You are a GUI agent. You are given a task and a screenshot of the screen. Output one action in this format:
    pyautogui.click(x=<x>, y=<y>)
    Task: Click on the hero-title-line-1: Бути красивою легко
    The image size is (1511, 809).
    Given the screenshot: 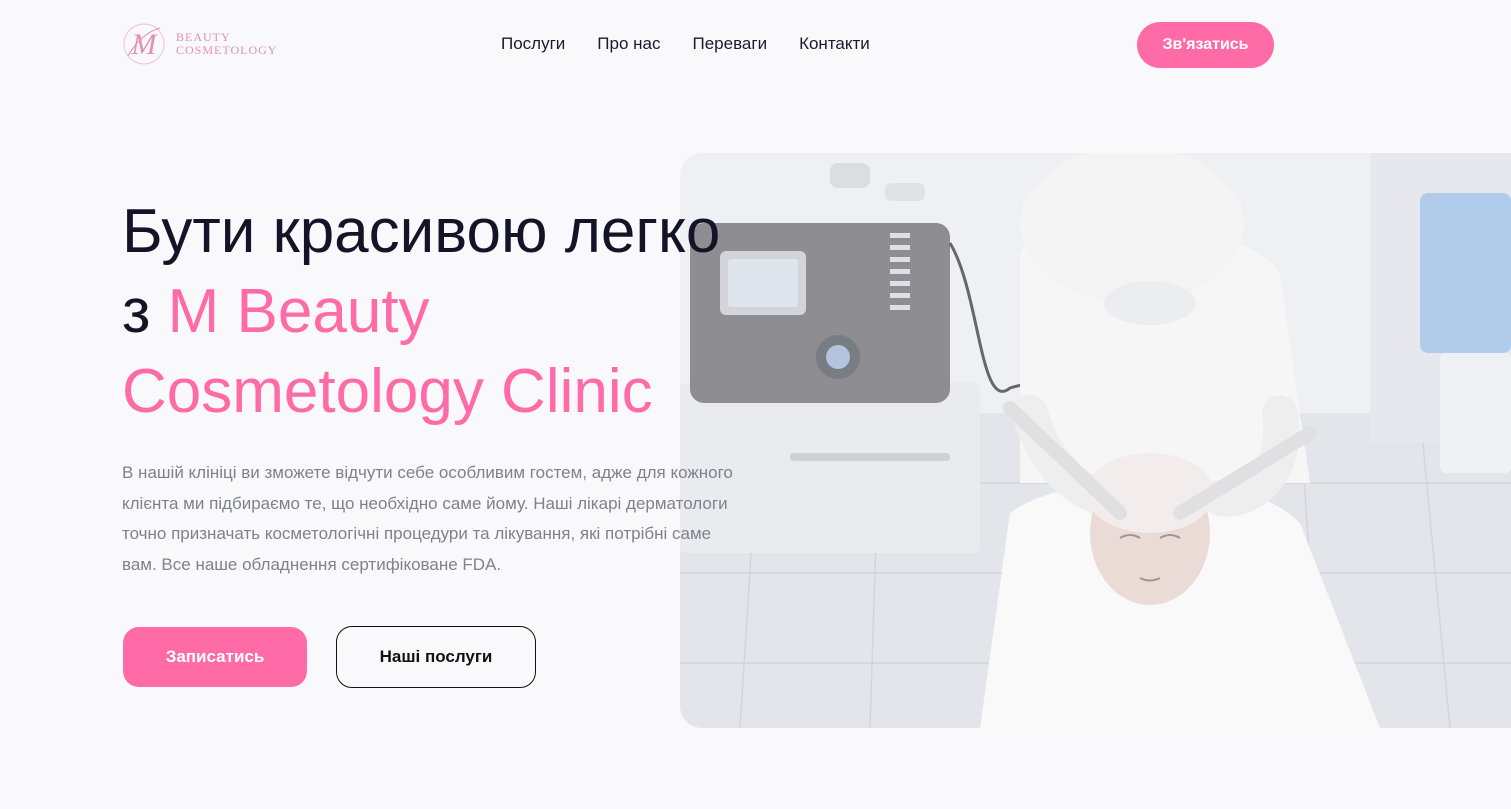 What is the action you would take?
    pyautogui.click(x=421, y=231)
    